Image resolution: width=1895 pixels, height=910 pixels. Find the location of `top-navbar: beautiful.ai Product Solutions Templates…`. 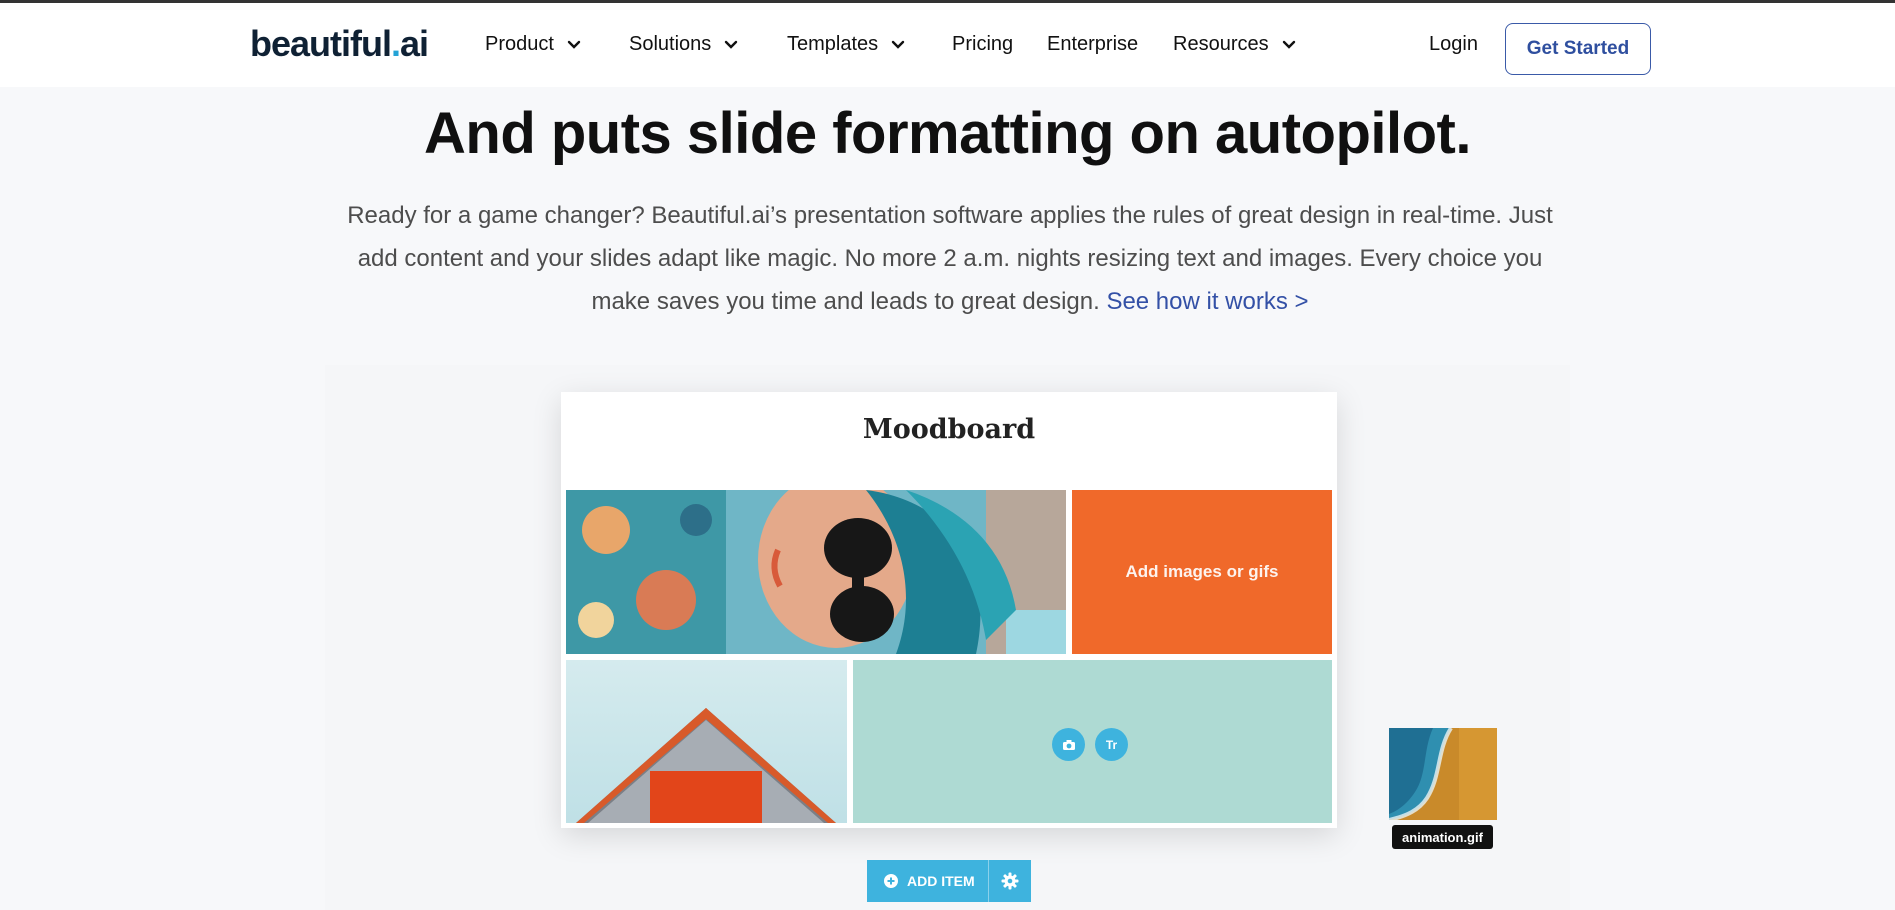

top-navbar: beautiful.ai Product Solutions Templates… is located at coordinates (947, 45).